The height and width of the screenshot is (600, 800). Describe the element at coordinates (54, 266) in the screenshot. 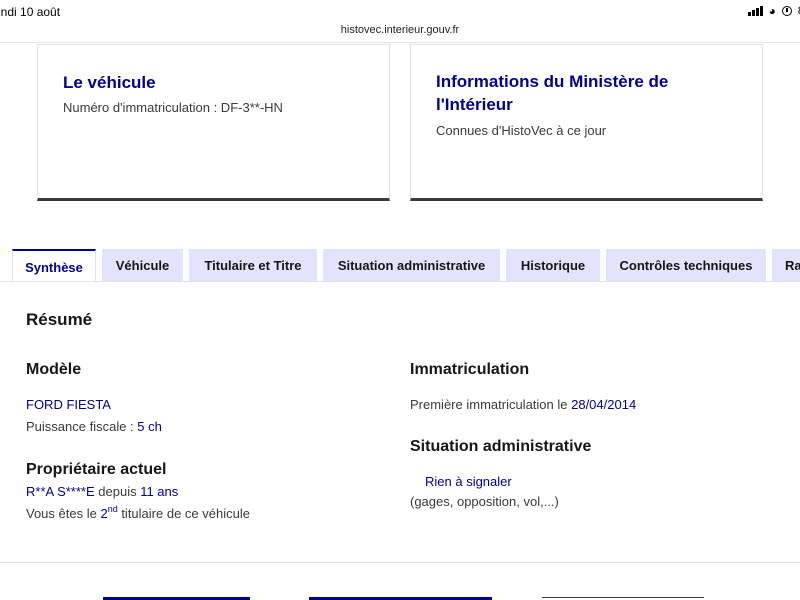

I see `tab-synthese: Synthèse` at that location.